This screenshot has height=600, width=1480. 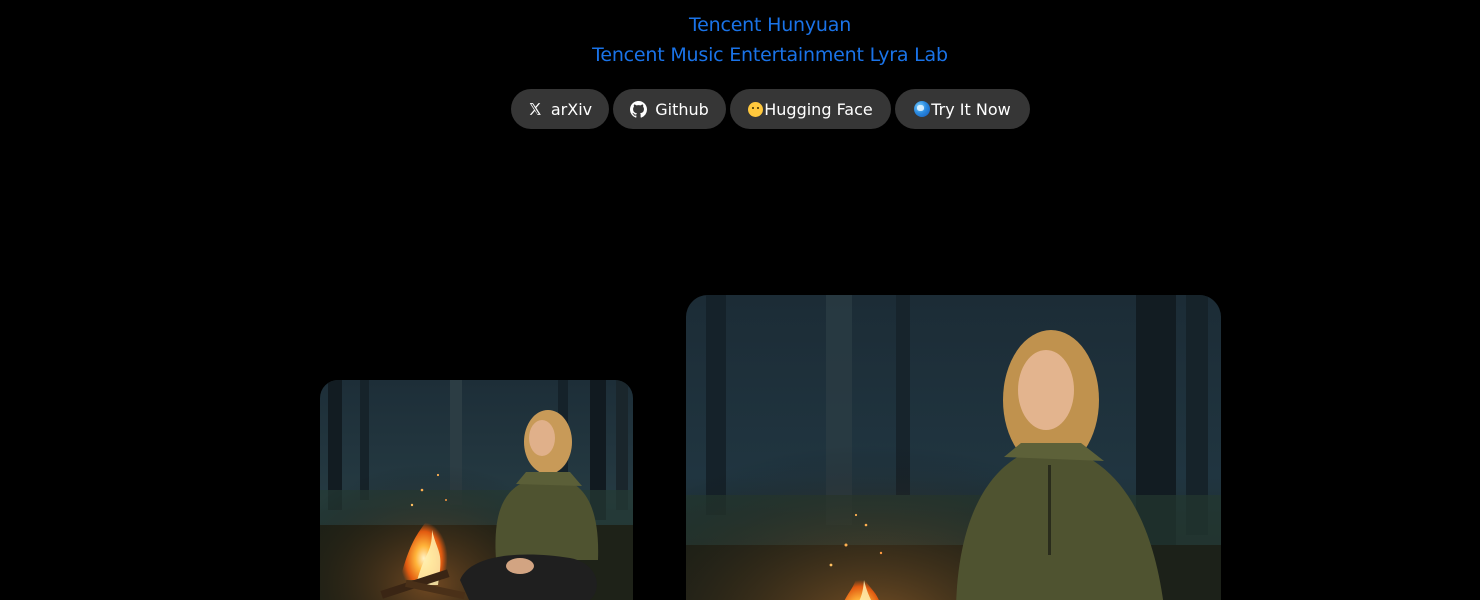 What do you see at coordinates (535, 109) in the screenshot?
I see `x-logo-icon` at bounding box center [535, 109].